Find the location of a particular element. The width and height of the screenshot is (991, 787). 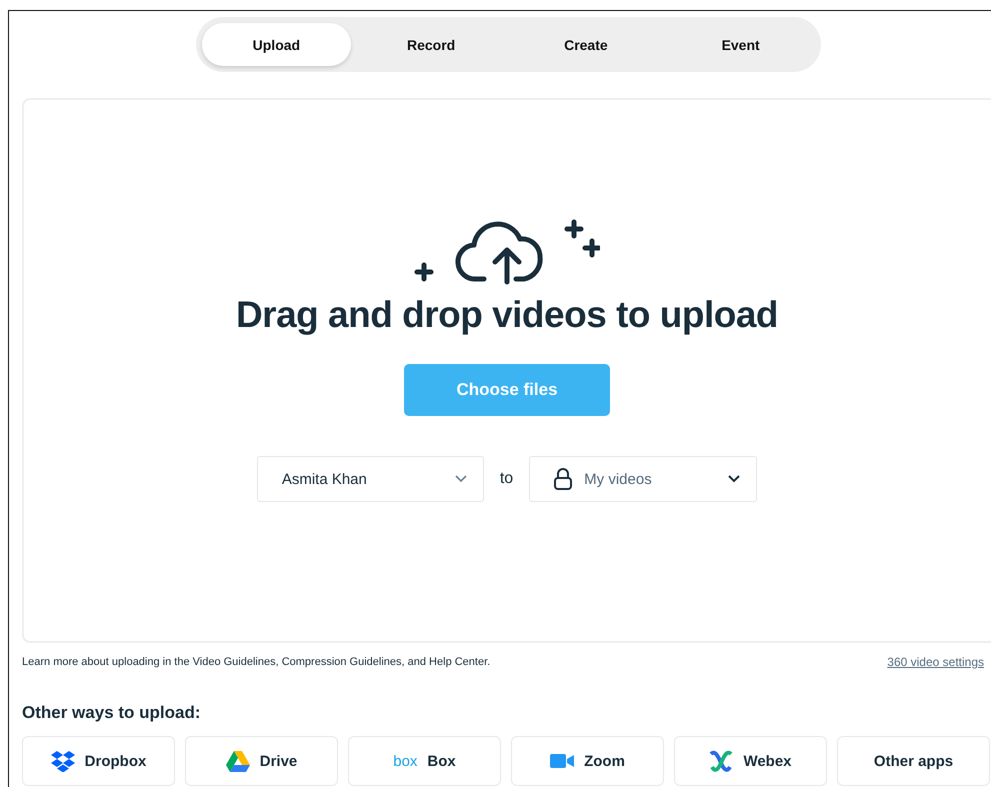

upload-source-button: Zoom is located at coordinates (587, 761).